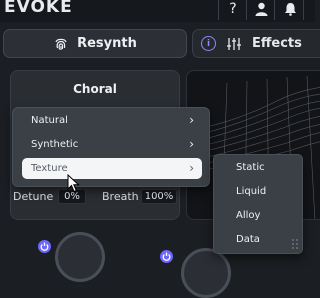 This screenshot has width=320, height=298. Describe the element at coordinates (248, 239) in the screenshot. I see `submenu-item-data: Data` at that location.